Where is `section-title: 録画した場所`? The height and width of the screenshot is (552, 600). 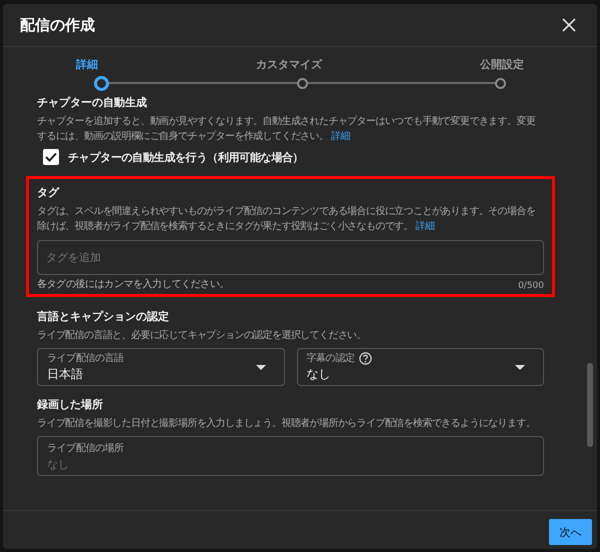 section-title: 録画した場所 is located at coordinates (70, 404).